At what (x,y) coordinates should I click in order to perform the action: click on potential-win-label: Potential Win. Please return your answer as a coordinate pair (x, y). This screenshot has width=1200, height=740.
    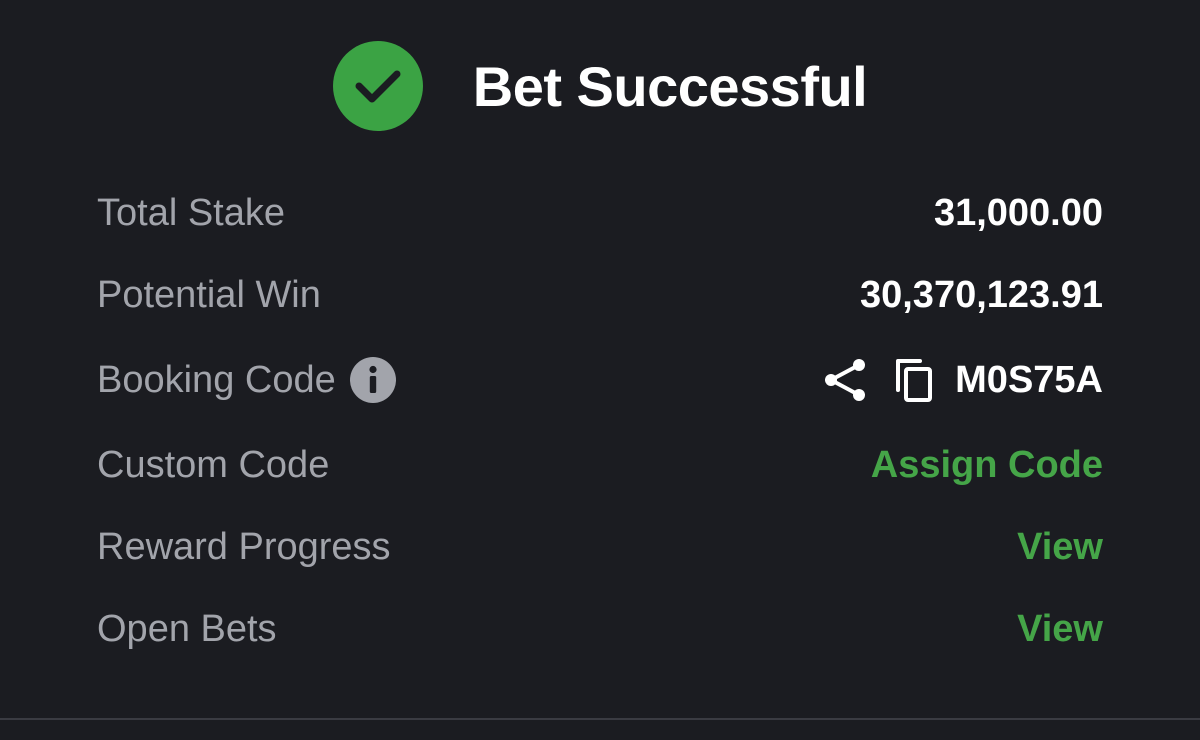
    Looking at the image, I should click on (209, 294).